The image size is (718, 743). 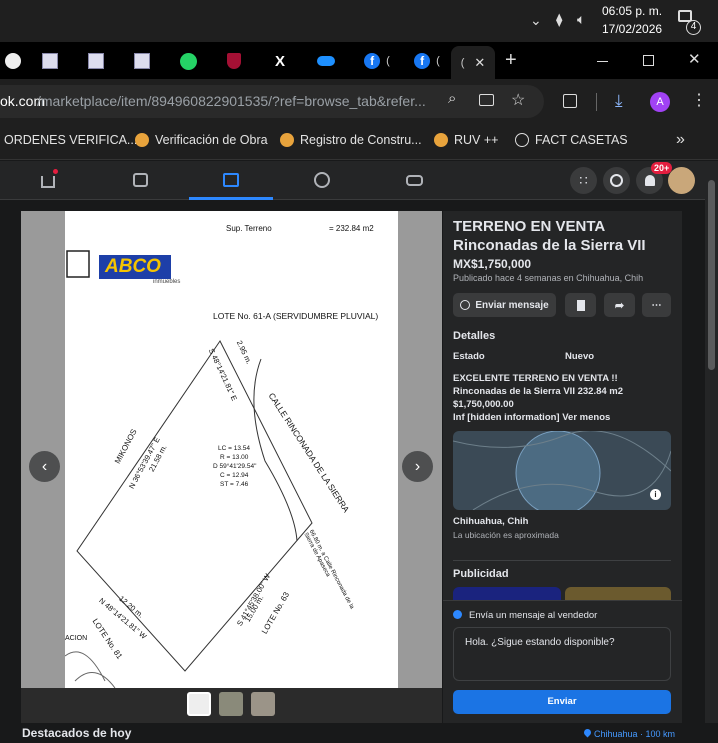 What do you see at coordinates (570, 101) in the screenshot?
I see `extensions-icon` at bounding box center [570, 101].